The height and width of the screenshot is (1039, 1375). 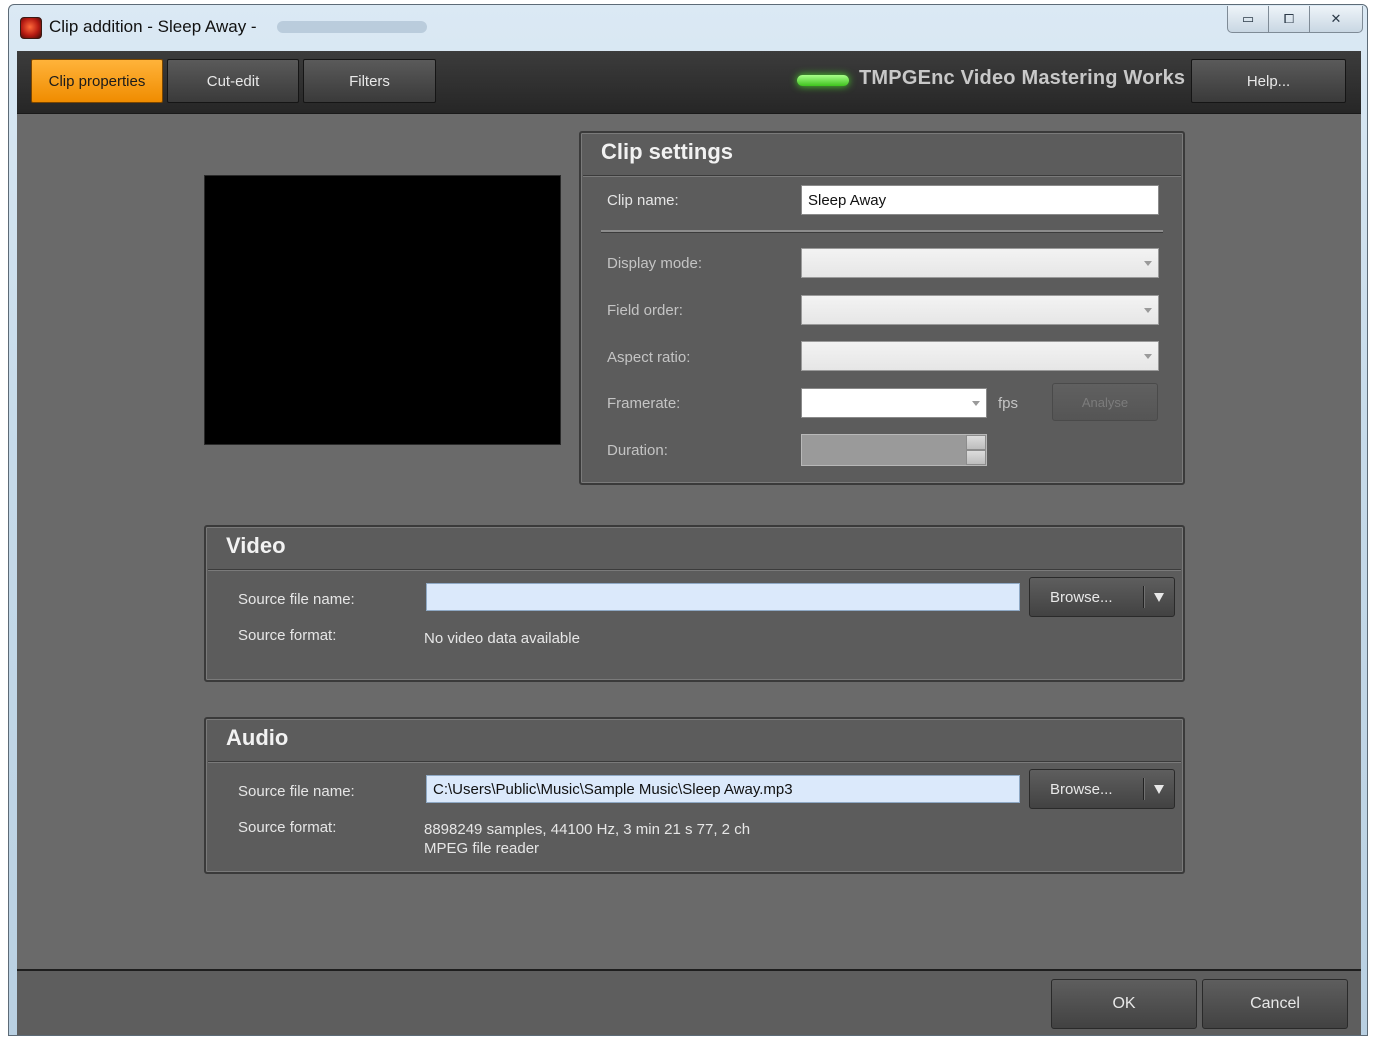 I want to click on spin-down-icon, so click(x=976, y=457).